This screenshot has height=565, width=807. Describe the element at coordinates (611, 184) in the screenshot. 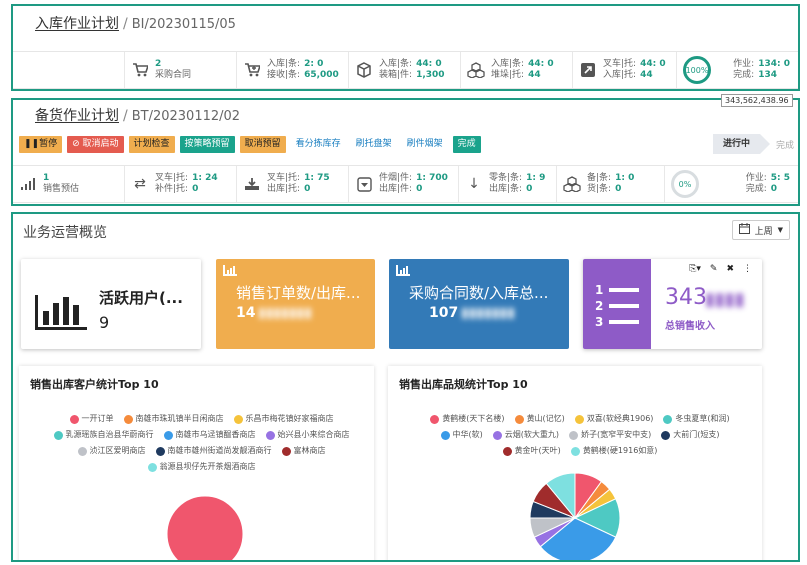

I see `picking-stat-stock: 备|条: 1: 0 货|条: 0` at that location.